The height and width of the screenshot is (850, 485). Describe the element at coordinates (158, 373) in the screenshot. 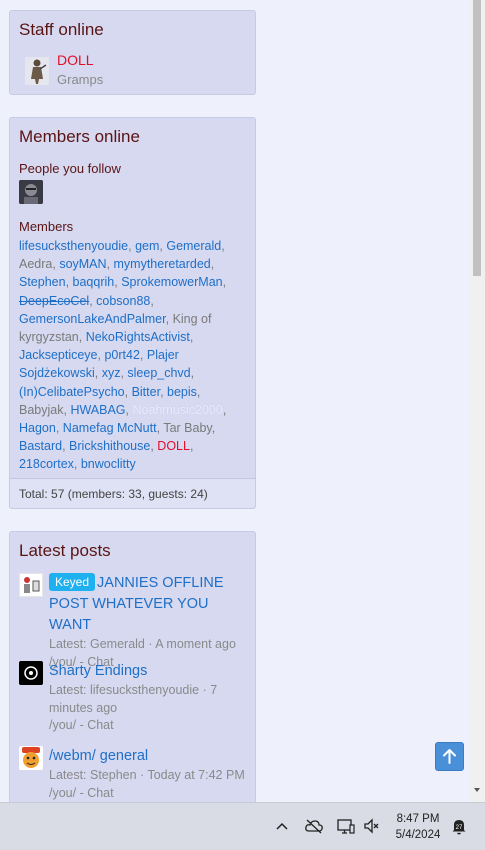

I see `member-link: sleep_chvd` at that location.